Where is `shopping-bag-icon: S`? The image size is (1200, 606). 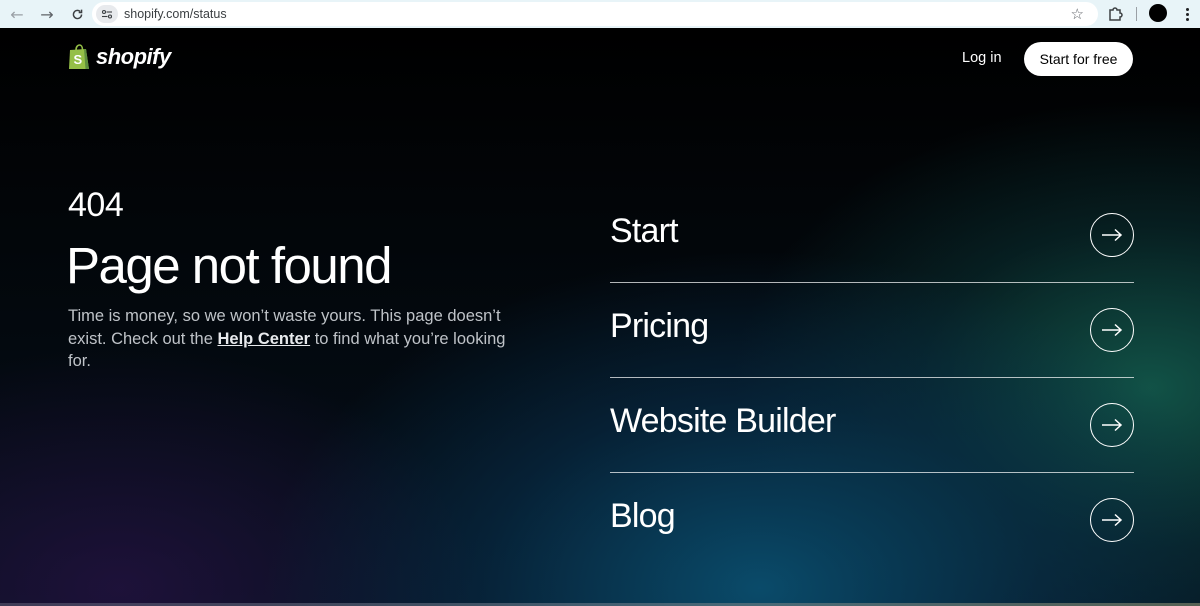
shopping-bag-icon: S is located at coordinates (79, 56).